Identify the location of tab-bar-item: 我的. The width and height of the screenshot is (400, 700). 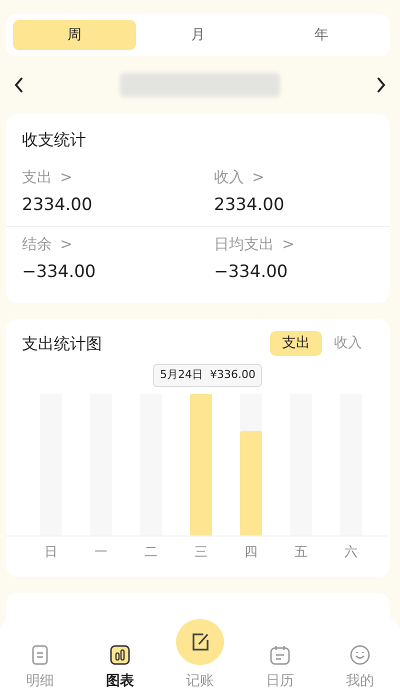
(360, 659).